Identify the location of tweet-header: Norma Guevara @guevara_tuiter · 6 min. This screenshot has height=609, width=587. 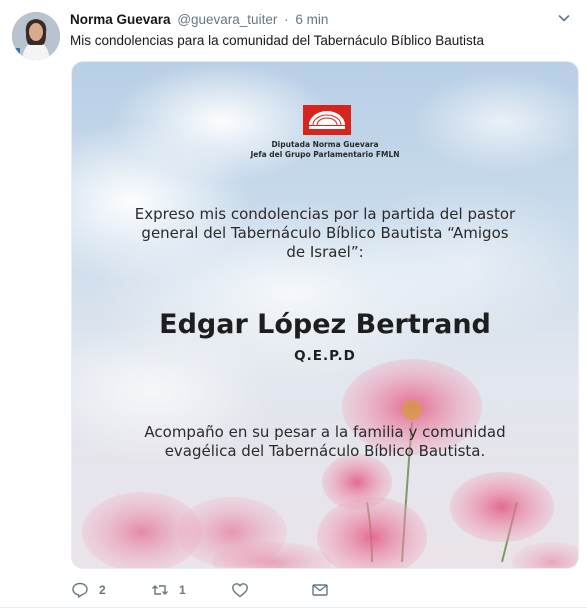
(199, 20).